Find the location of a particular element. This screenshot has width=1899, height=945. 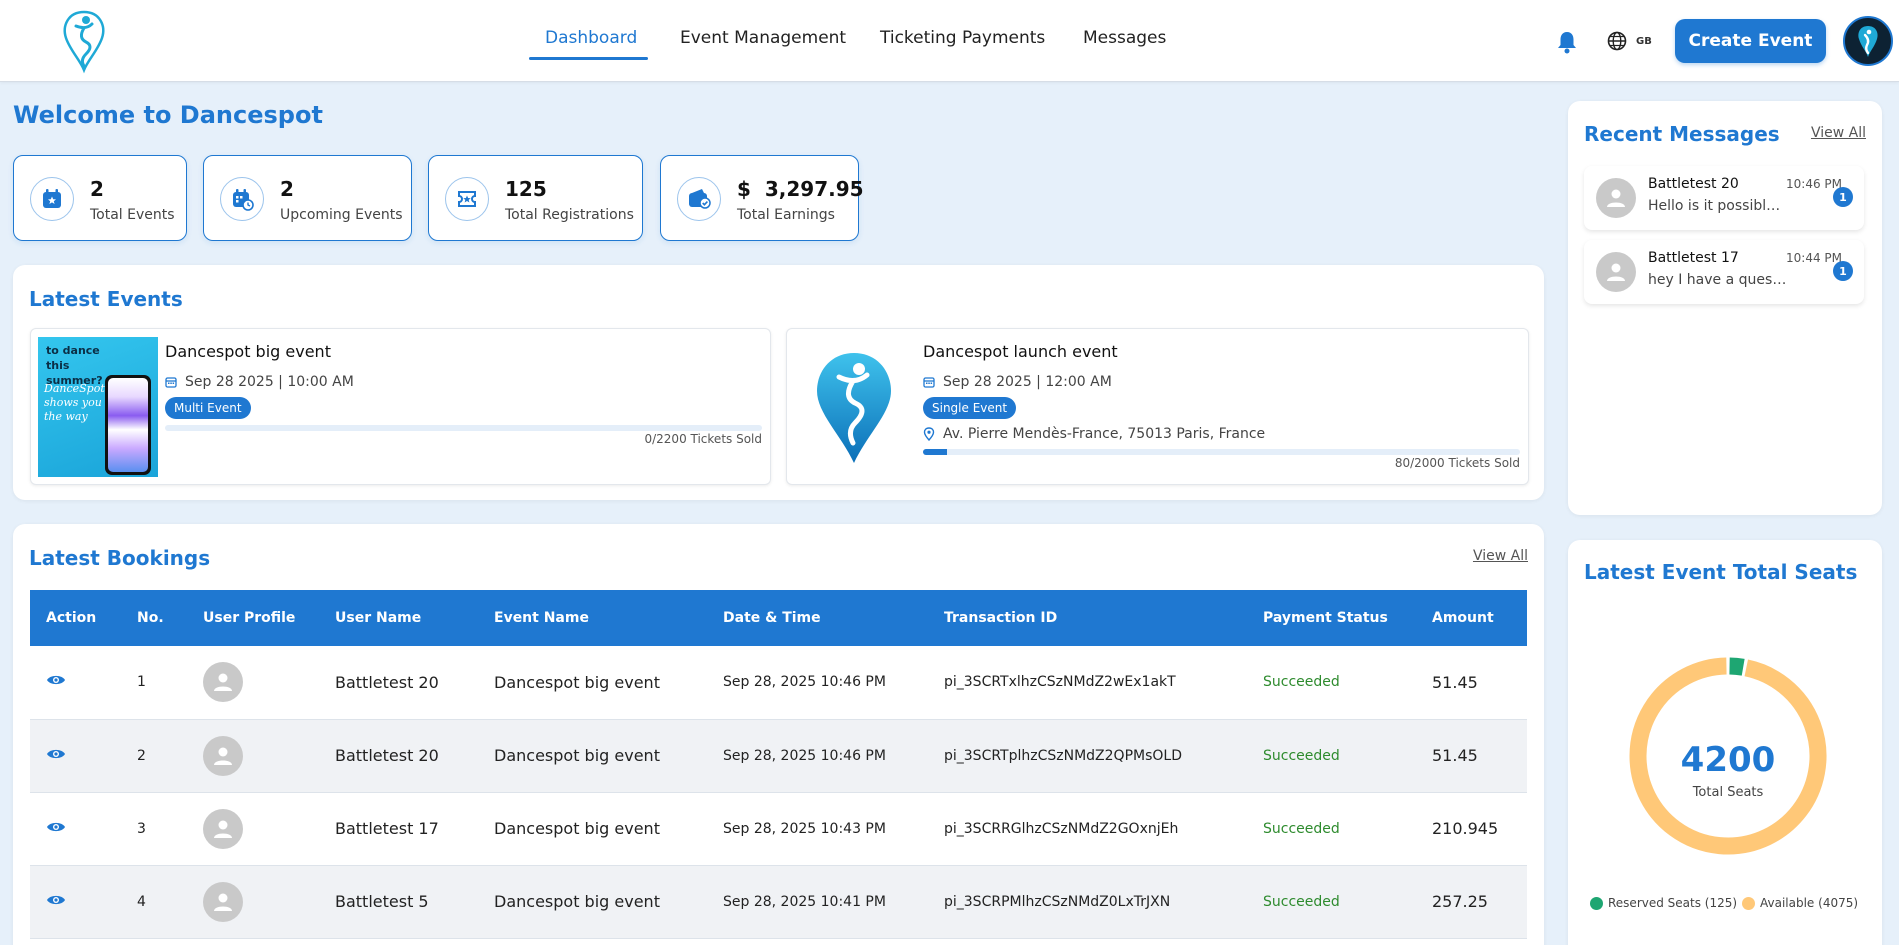

event-logo is located at coordinates (854, 408).